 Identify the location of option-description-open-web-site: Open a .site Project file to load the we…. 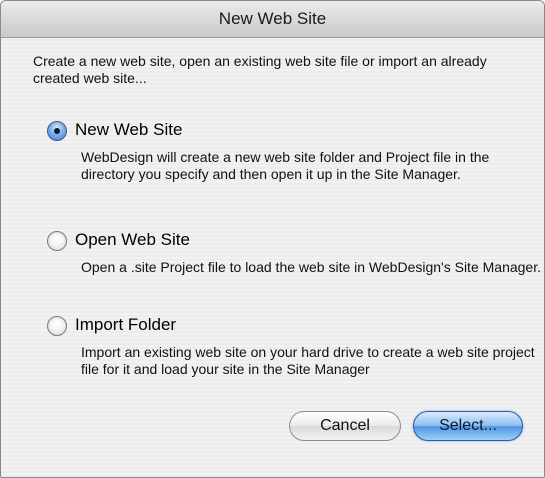
(311, 267).